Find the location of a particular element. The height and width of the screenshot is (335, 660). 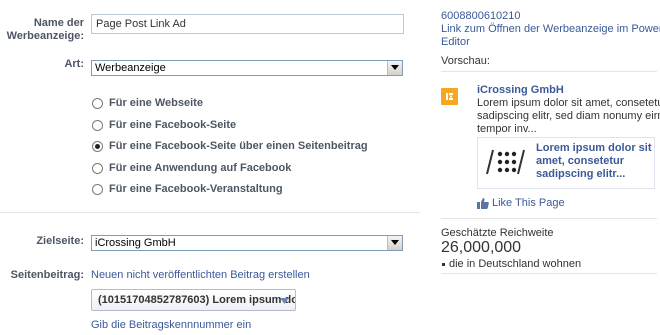

like-page-label: Like This Page is located at coordinates (528, 203).